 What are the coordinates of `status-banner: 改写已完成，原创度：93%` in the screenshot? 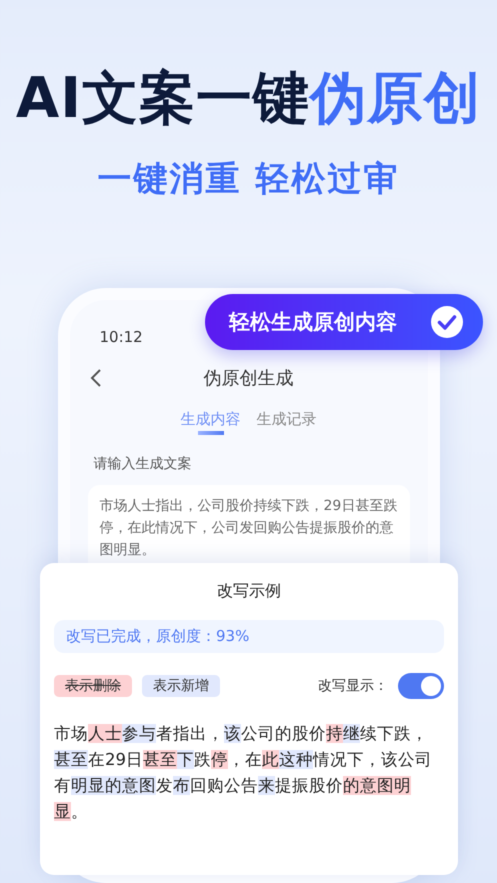 It's located at (249, 636).